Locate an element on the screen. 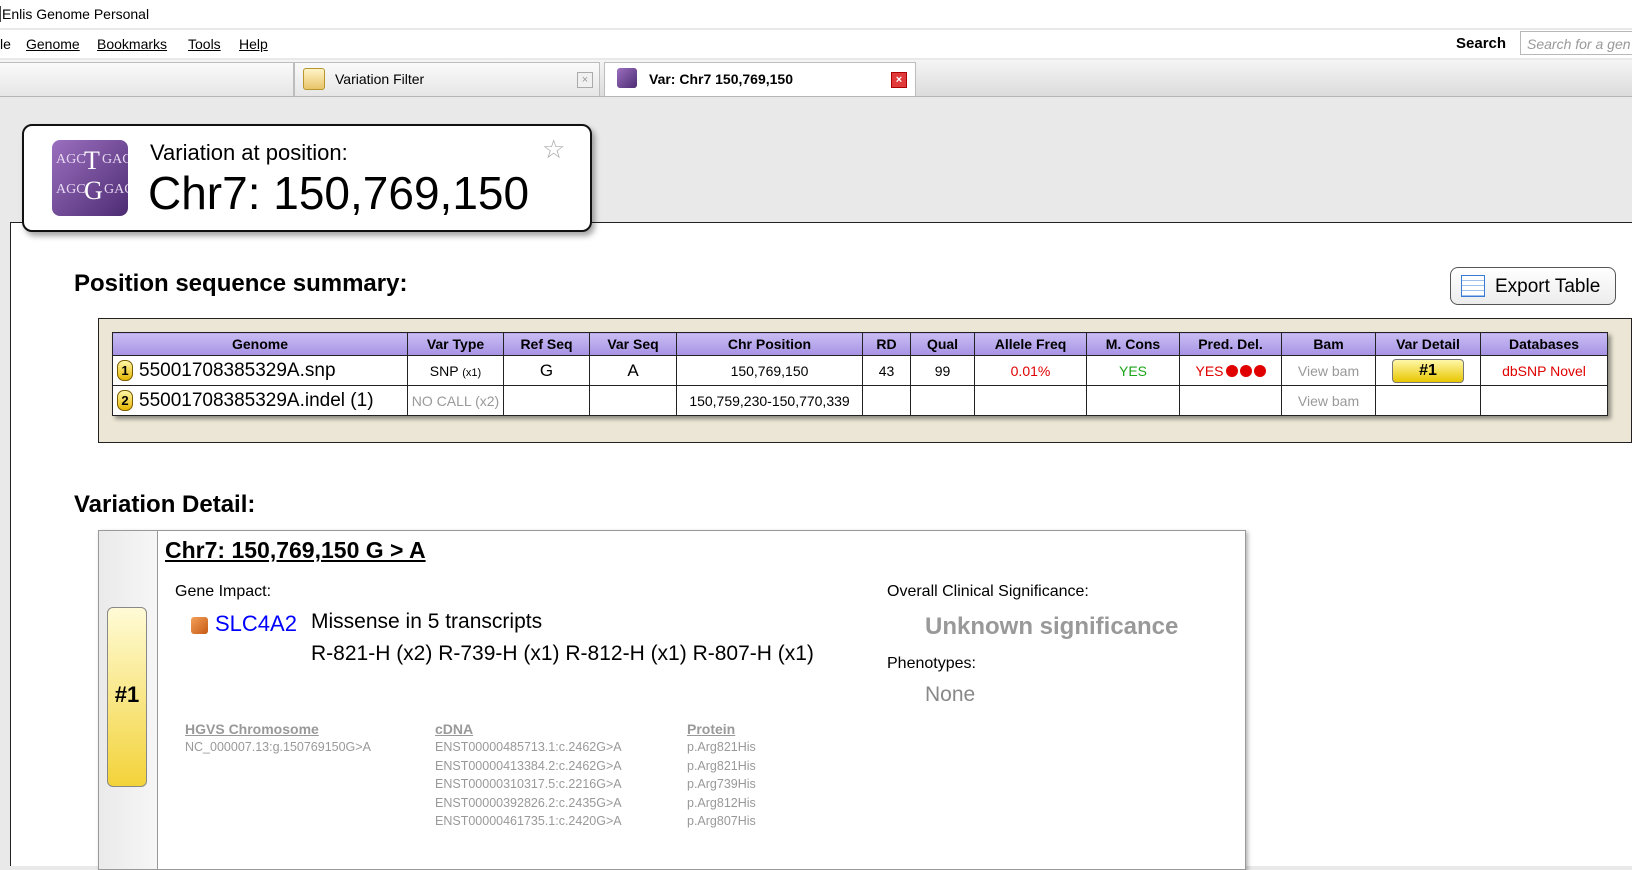 The height and width of the screenshot is (870, 1632). menu-tools-label: Tools is located at coordinates (204, 44).